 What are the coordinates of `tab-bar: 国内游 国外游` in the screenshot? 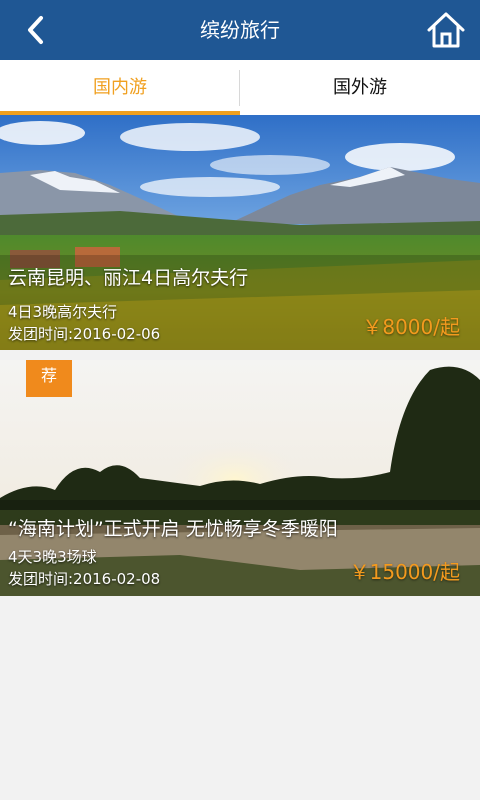 It's located at (240, 87).